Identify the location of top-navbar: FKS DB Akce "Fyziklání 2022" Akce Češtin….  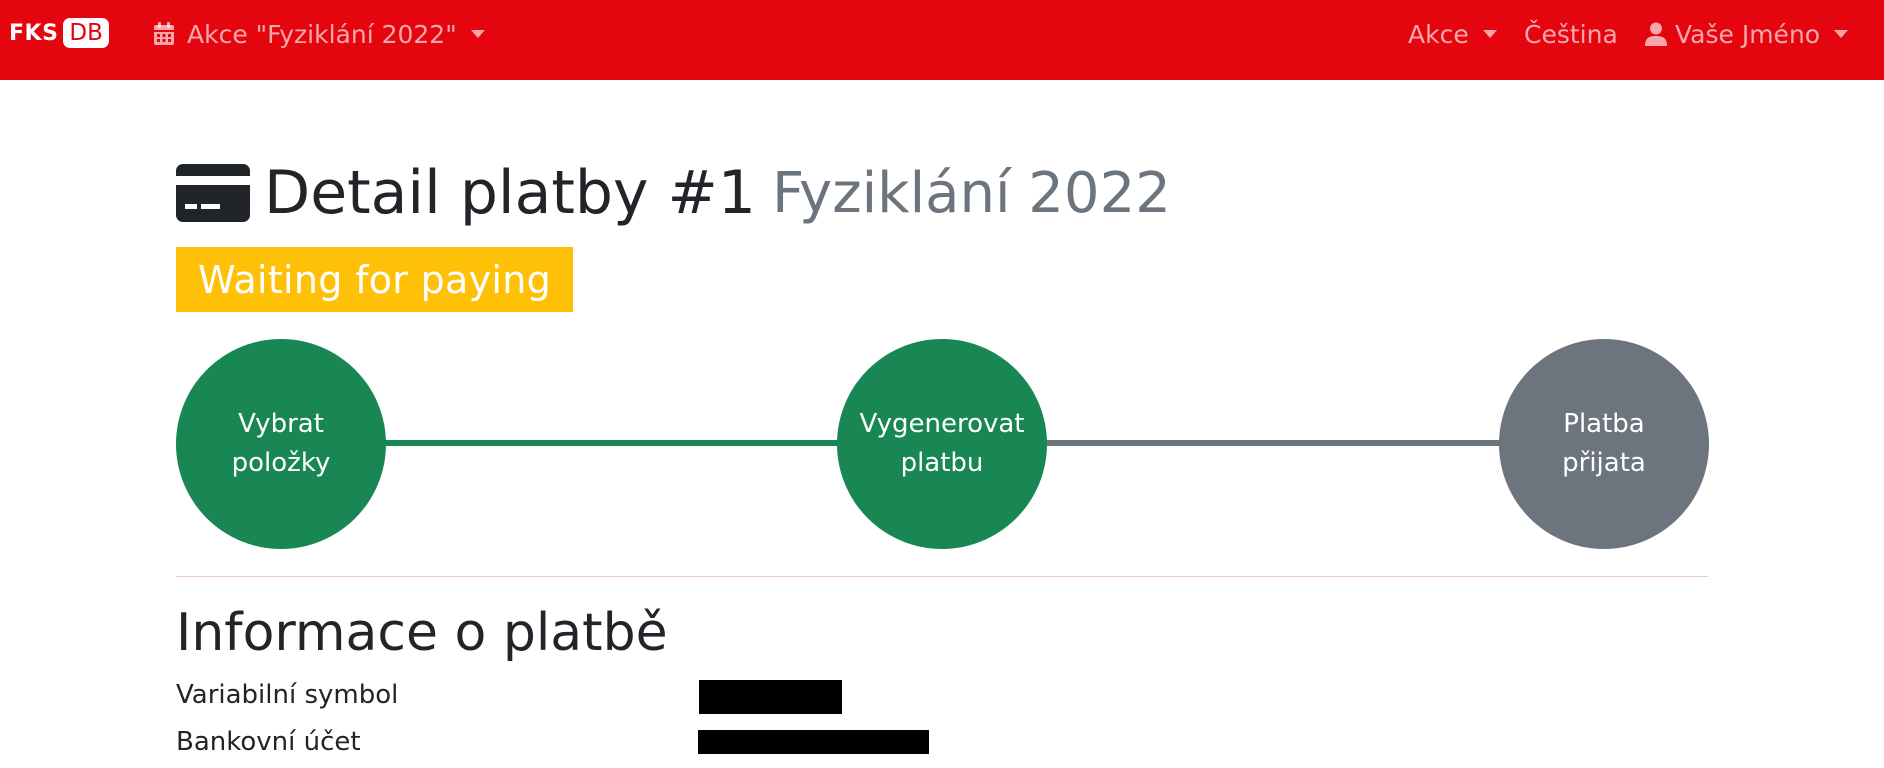
(942, 40).